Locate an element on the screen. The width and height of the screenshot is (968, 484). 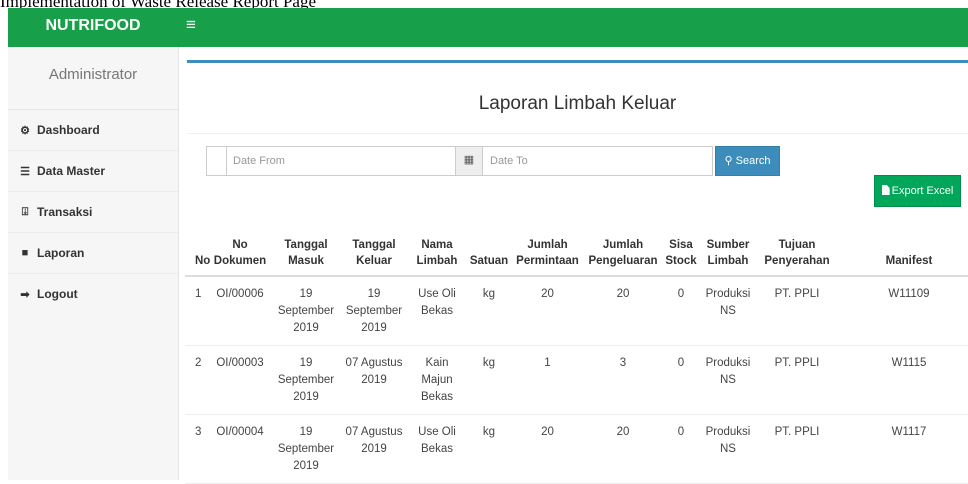
search-button: ⚲ Search is located at coordinates (747, 161).